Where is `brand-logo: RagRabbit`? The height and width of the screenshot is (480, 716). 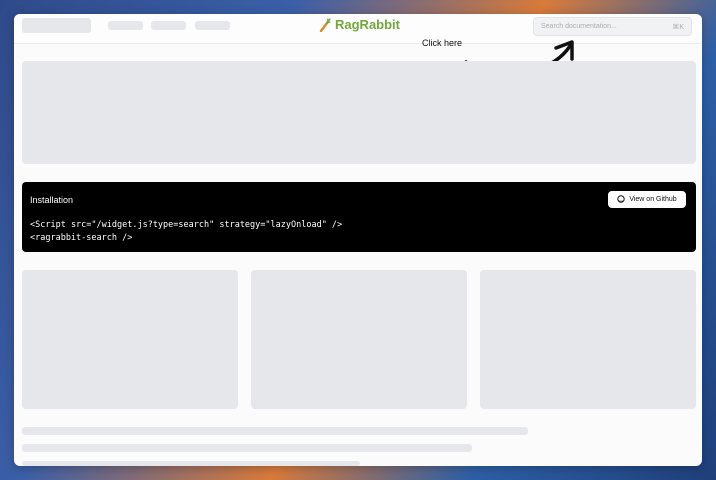
brand-logo: RagRabbit is located at coordinates (359, 24).